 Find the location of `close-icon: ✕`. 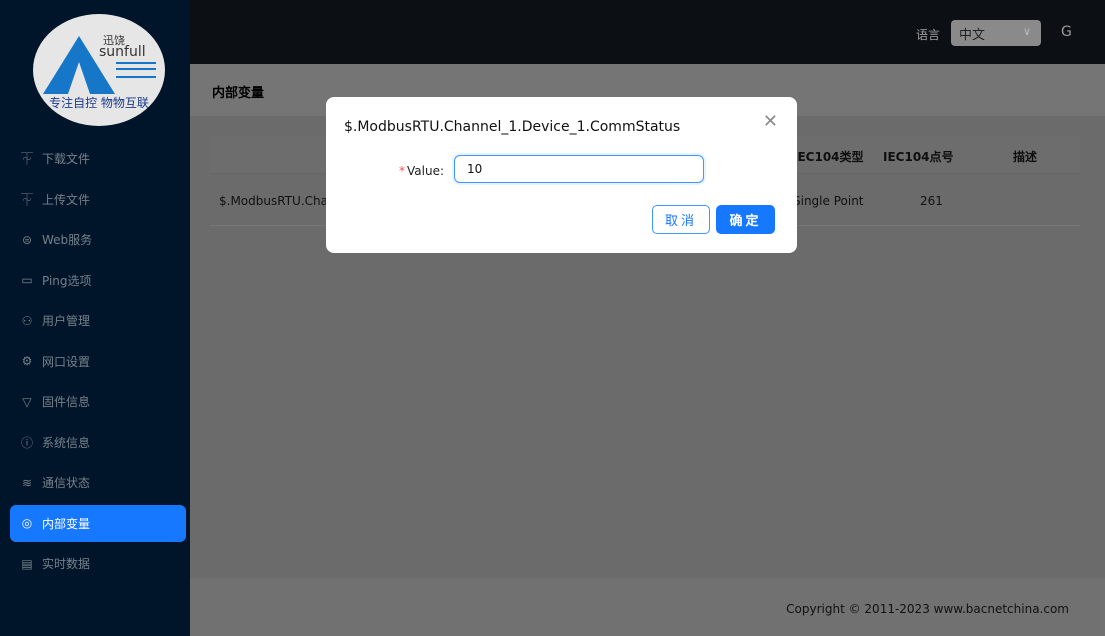

close-icon: ✕ is located at coordinates (770, 121).